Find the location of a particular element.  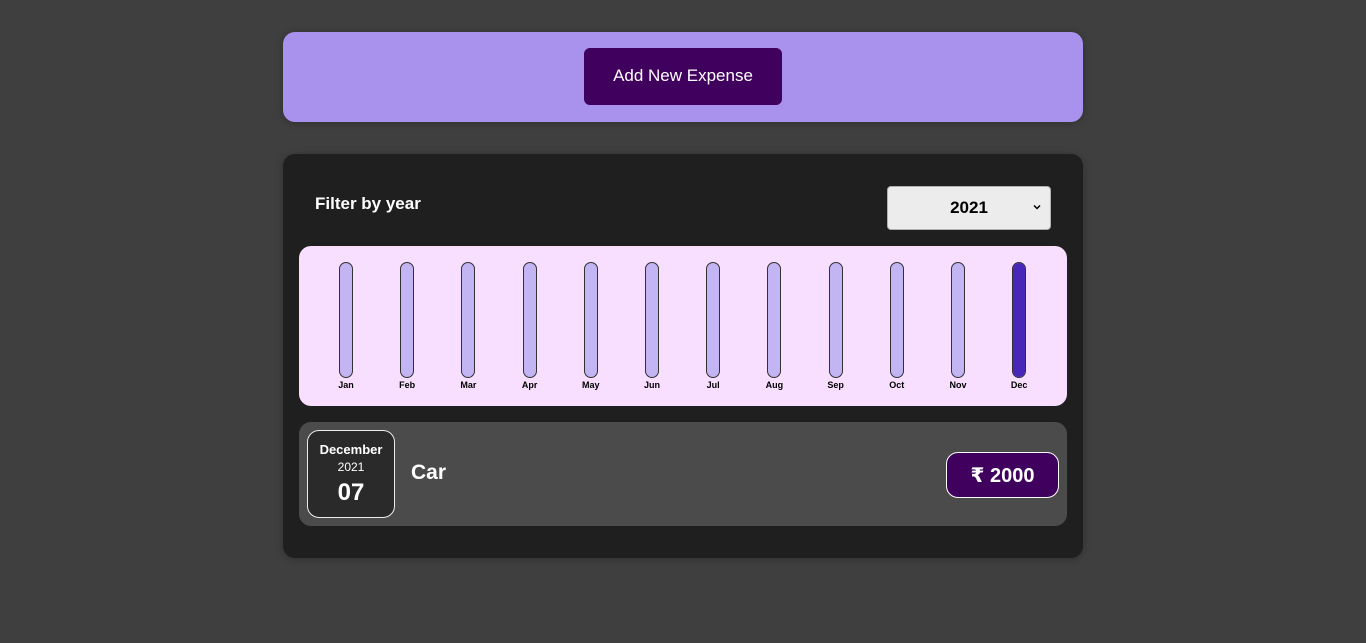

new-expense-panel: Add New Expense is located at coordinates (683, 77).